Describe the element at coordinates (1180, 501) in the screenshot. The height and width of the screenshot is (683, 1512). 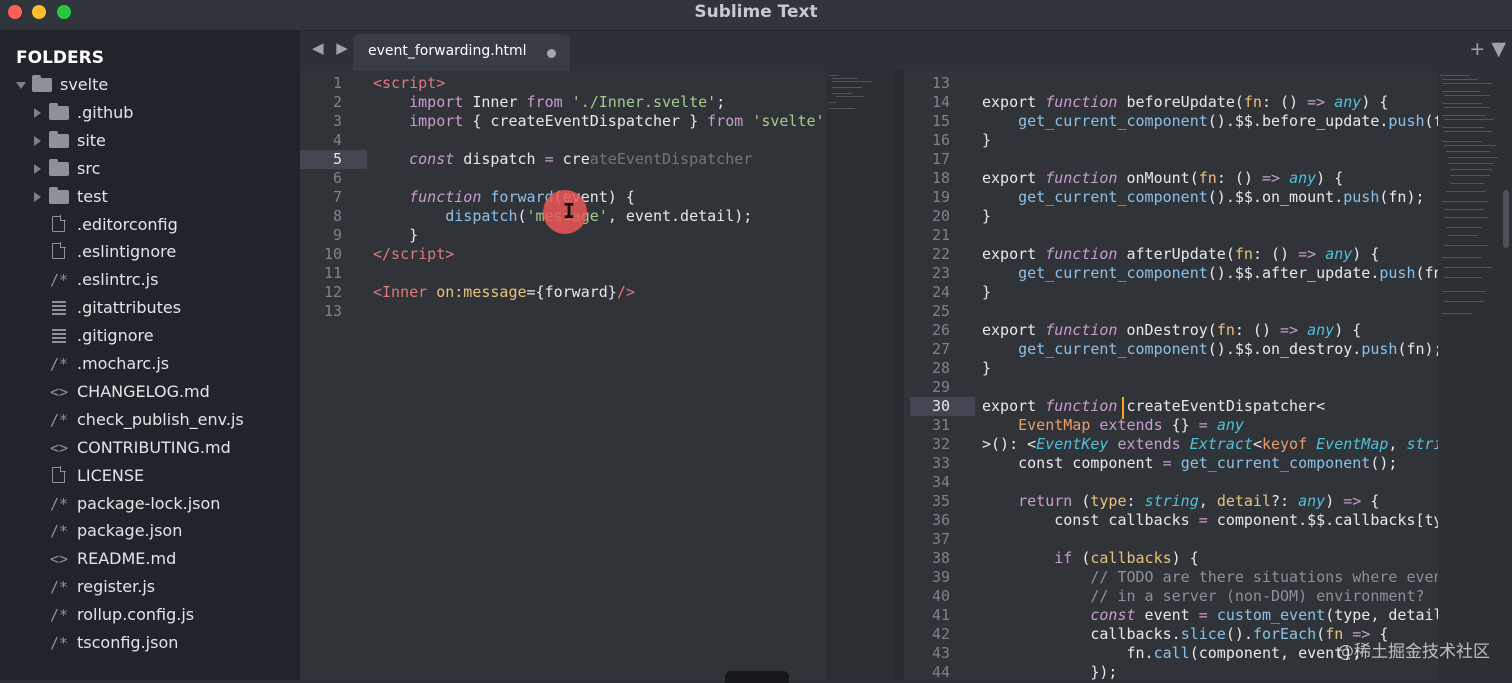
I see `code-line: return (type: string, detail?: any) => {` at that location.